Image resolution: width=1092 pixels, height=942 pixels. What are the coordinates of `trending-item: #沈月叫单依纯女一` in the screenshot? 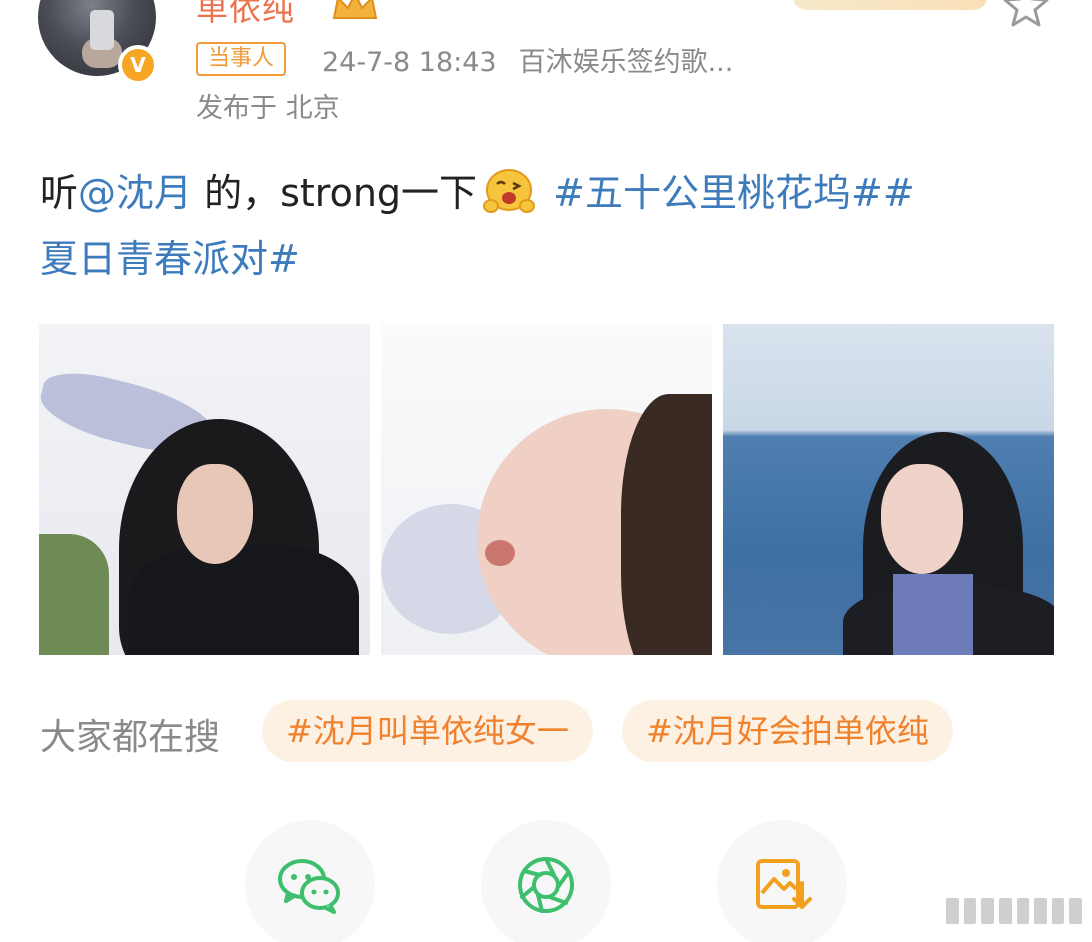 It's located at (427, 731).